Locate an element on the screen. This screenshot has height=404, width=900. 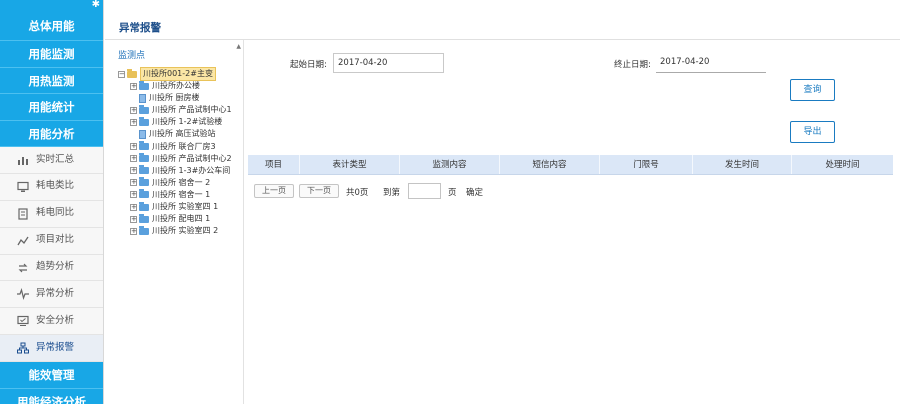
sidebar-item-anomaly-alarm: 异常报警 is located at coordinates (51, 349).